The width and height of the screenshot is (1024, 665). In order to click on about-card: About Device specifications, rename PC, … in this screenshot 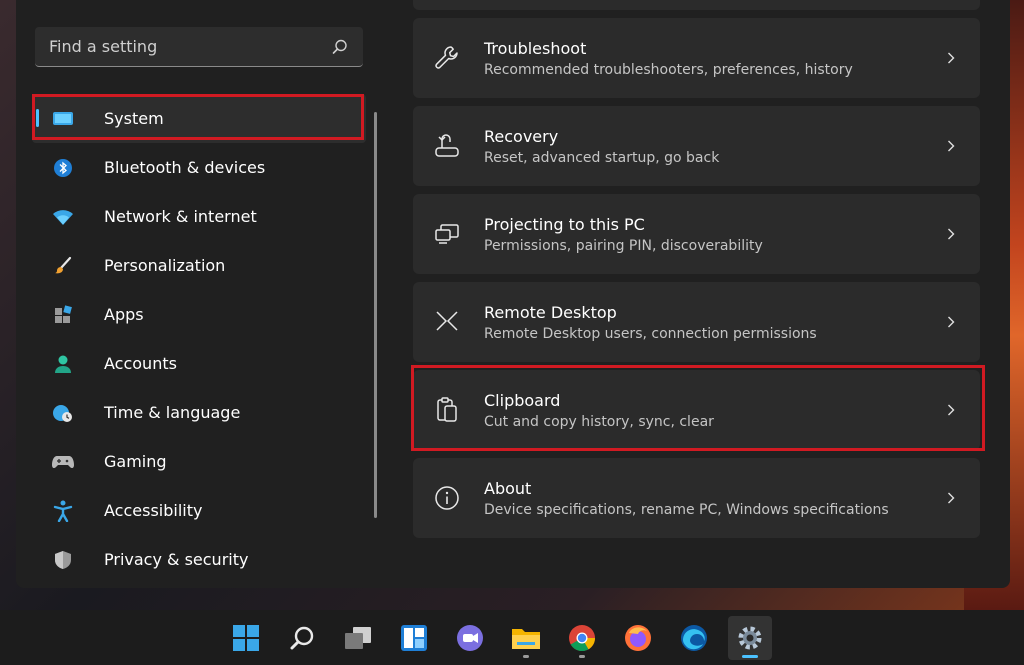, I will do `click(696, 498)`.